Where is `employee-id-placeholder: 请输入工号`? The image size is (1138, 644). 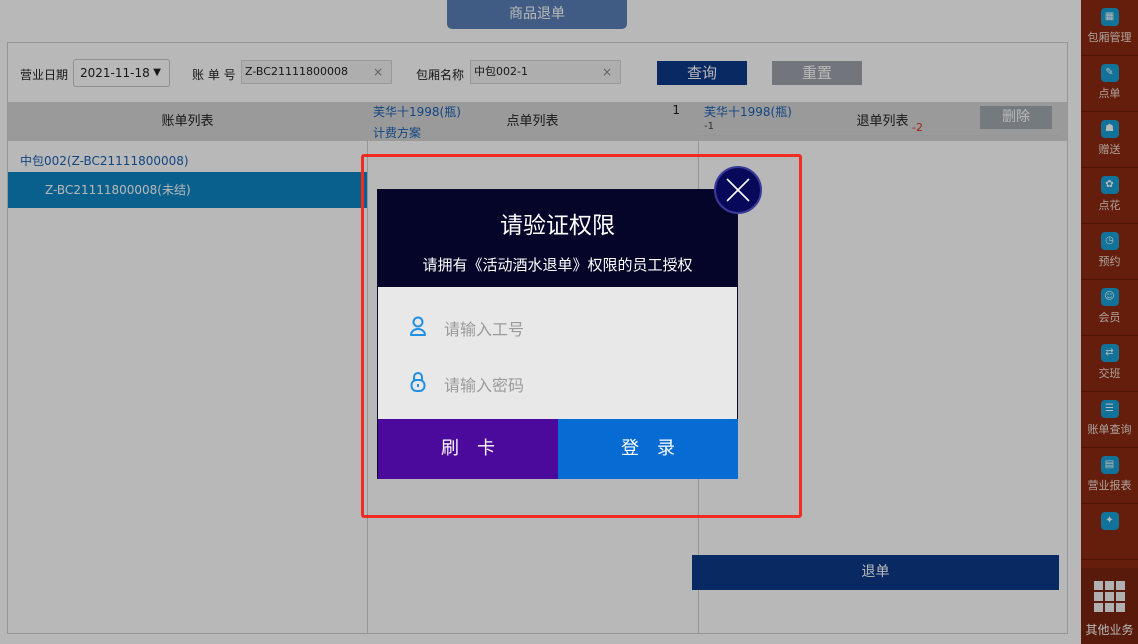 employee-id-placeholder: 请输入工号 is located at coordinates (484, 329).